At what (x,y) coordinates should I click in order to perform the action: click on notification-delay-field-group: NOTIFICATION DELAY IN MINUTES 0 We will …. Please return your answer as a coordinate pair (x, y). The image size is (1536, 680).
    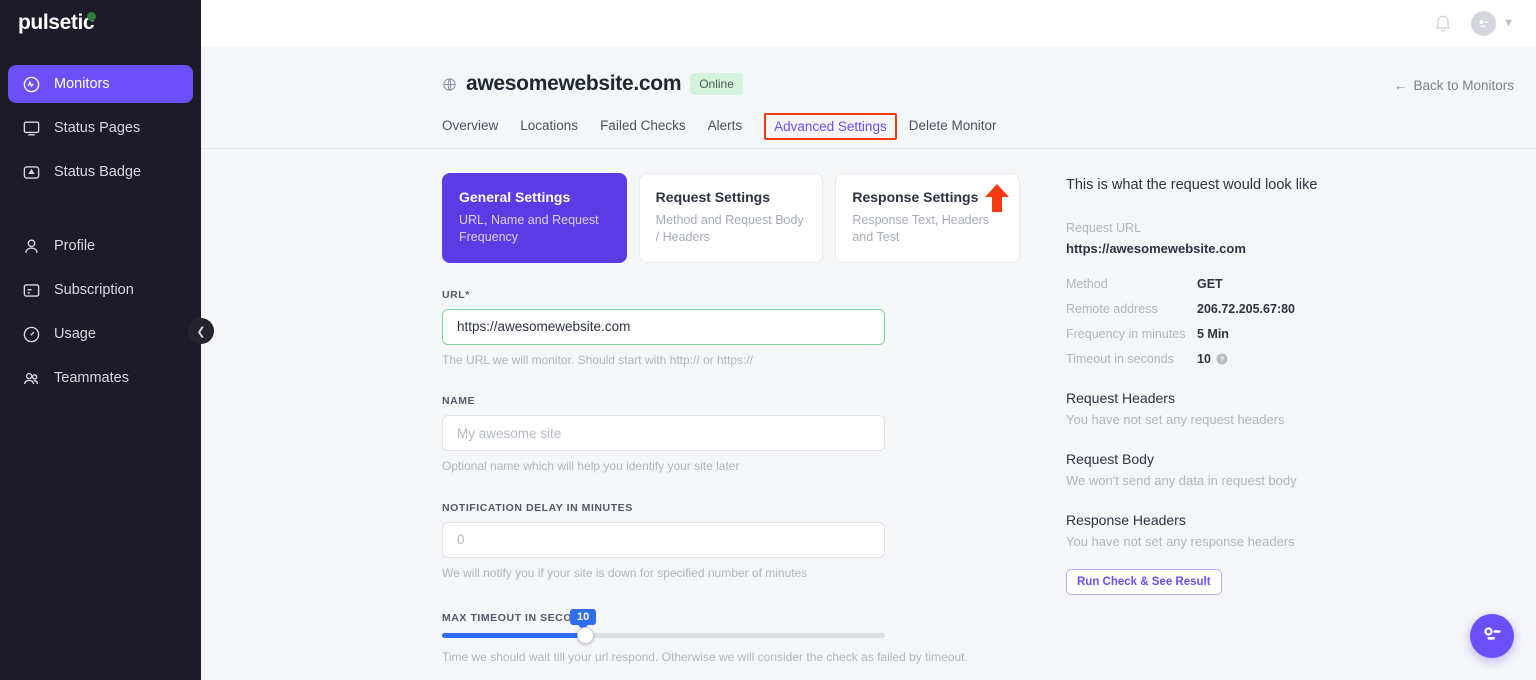
    Looking at the image, I should click on (731, 542).